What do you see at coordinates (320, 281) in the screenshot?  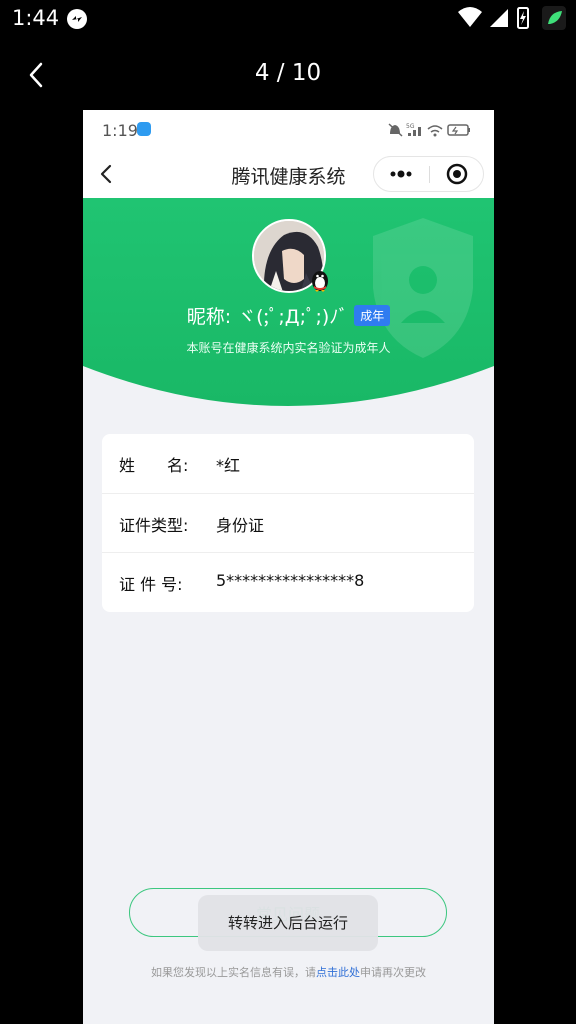 I see `qq-penguin-icon` at bounding box center [320, 281].